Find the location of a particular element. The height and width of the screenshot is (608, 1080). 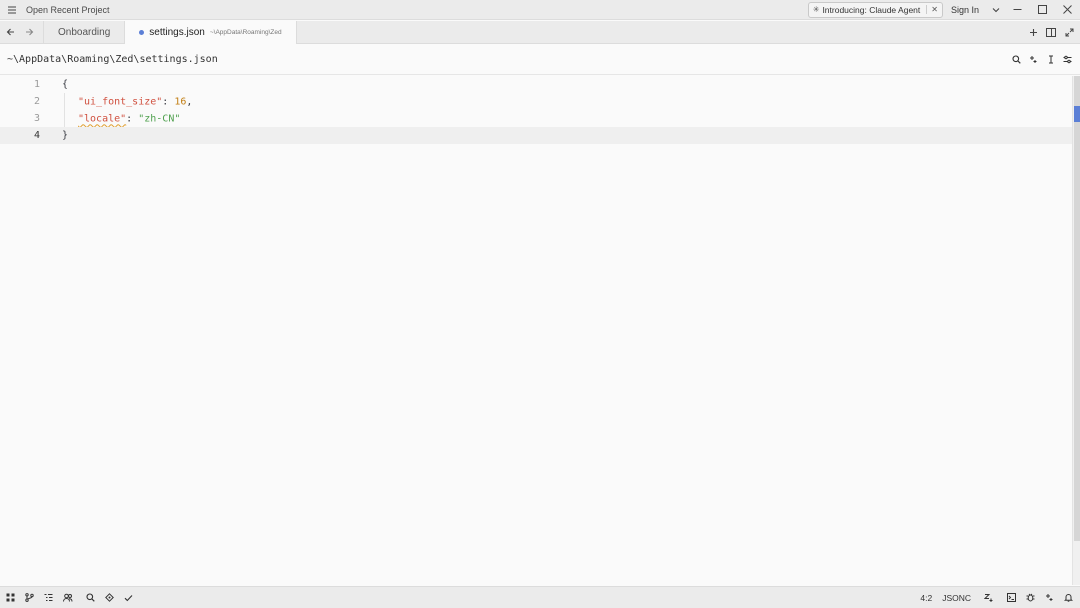

vim-icon is located at coordinates (988, 598).